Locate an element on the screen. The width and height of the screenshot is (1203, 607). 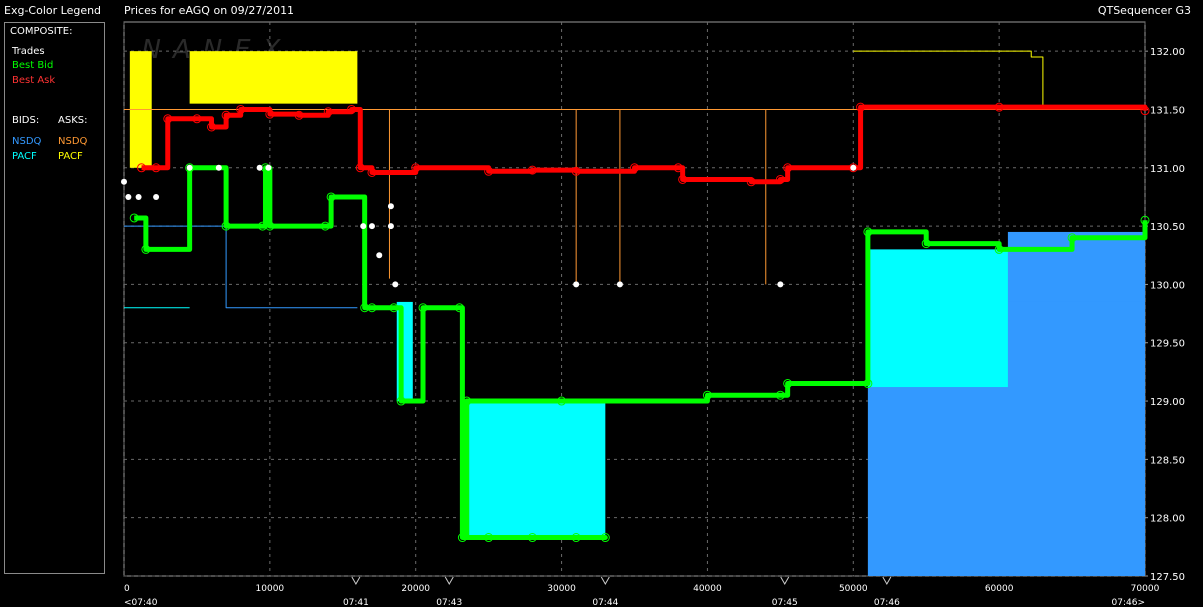
x-tick-label: 60000 is located at coordinates (999, 589).